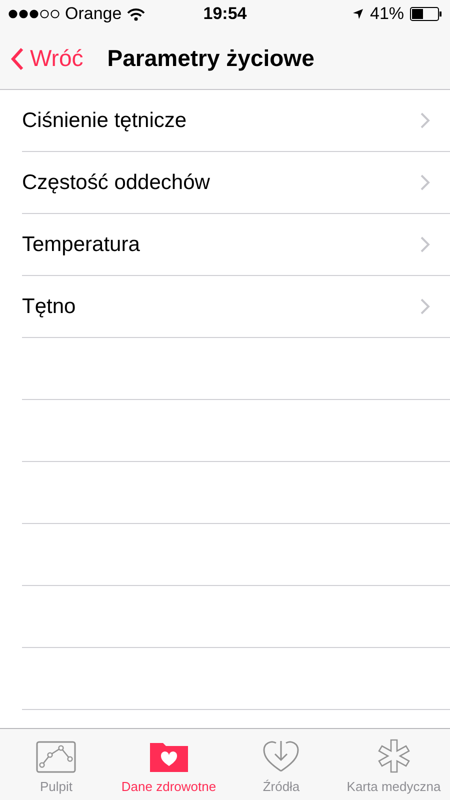 The image size is (450, 800). Describe the element at coordinates (47, 58) in the screenshot. I see `back-button: Wróć` at that location.